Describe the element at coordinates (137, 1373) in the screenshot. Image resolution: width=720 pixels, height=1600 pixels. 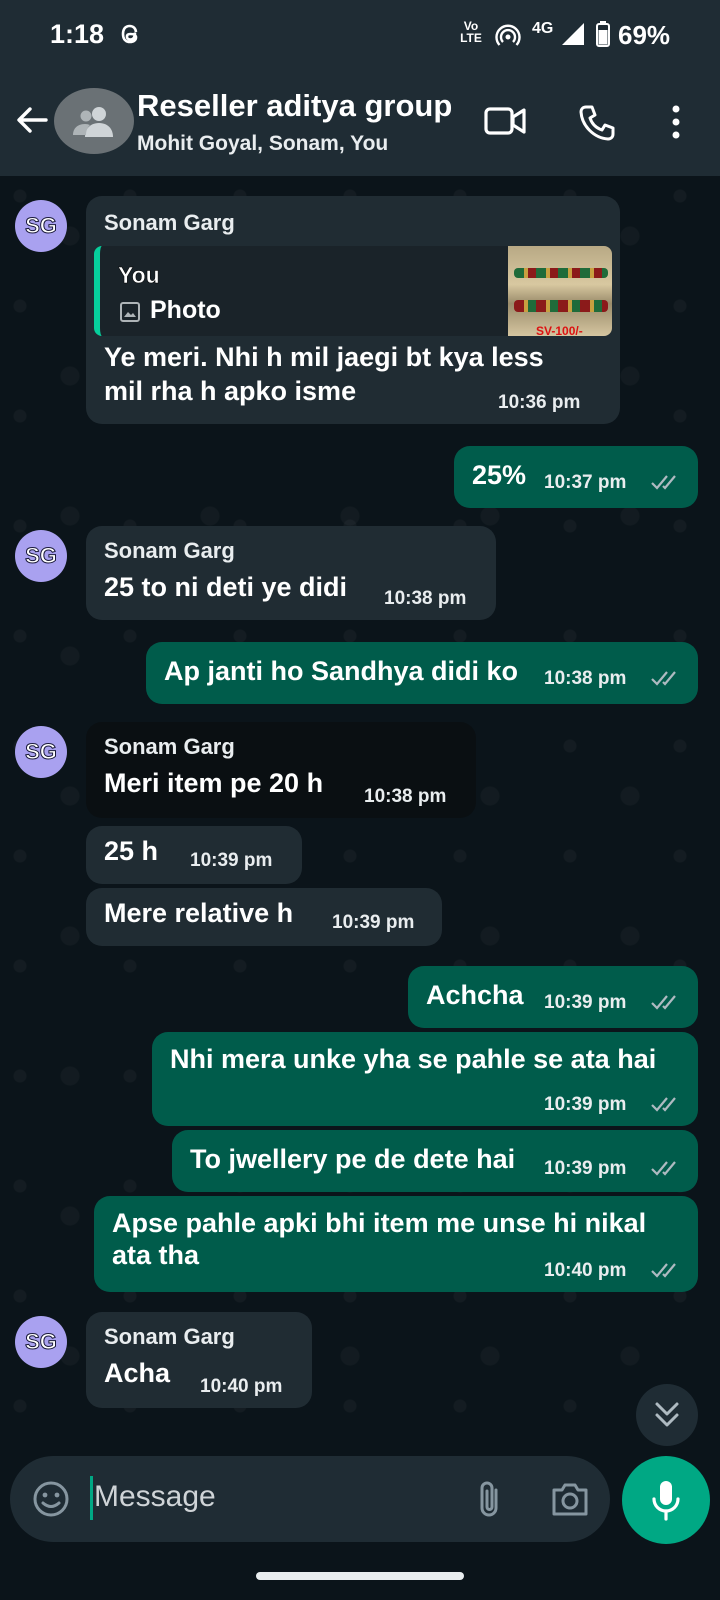
I see `message-text: Acha` at that location.